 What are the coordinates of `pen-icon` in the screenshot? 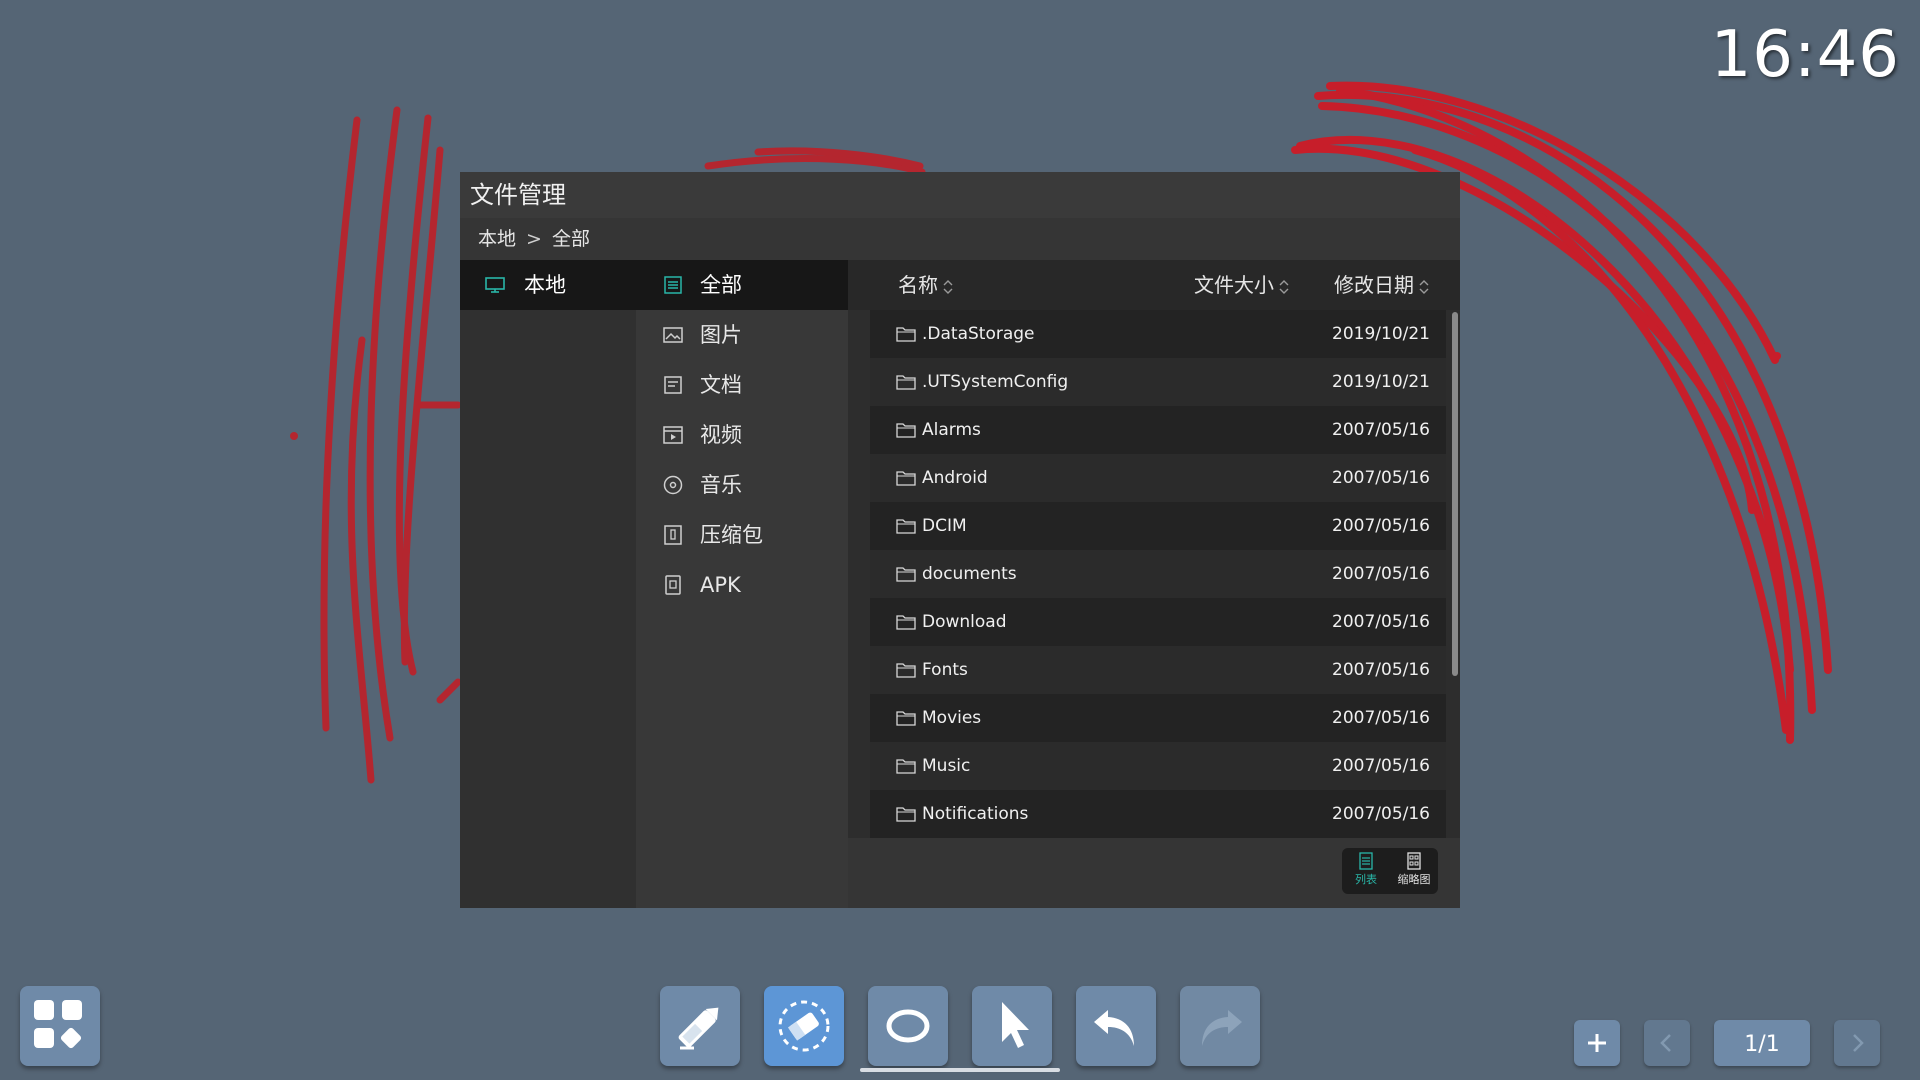 It's located at (698, 1028).